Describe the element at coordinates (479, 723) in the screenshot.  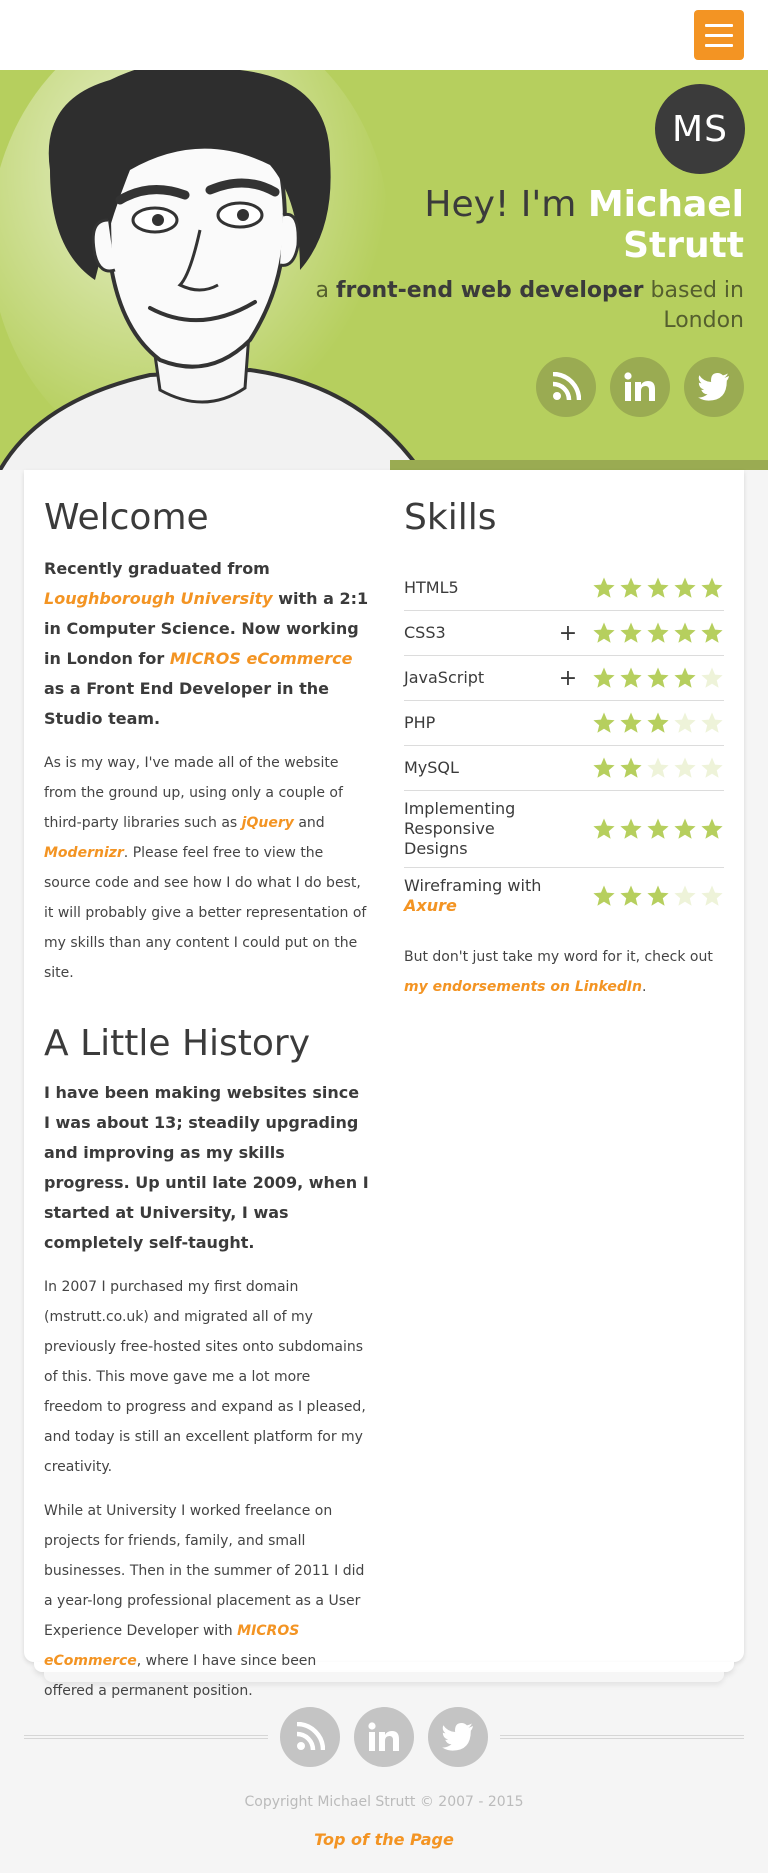
I see `skill-name: PHP` at that location.